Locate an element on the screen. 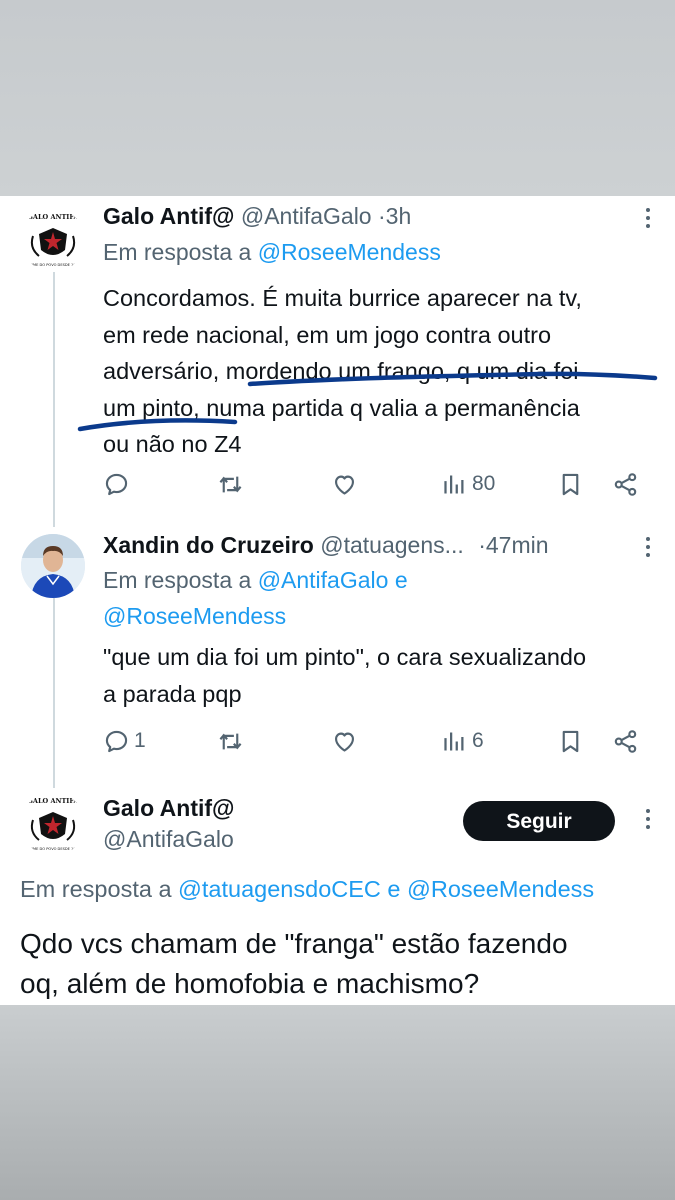 This screenshot has width=675, height=1200. user-photo-icon is located at coordinates (53, 566).